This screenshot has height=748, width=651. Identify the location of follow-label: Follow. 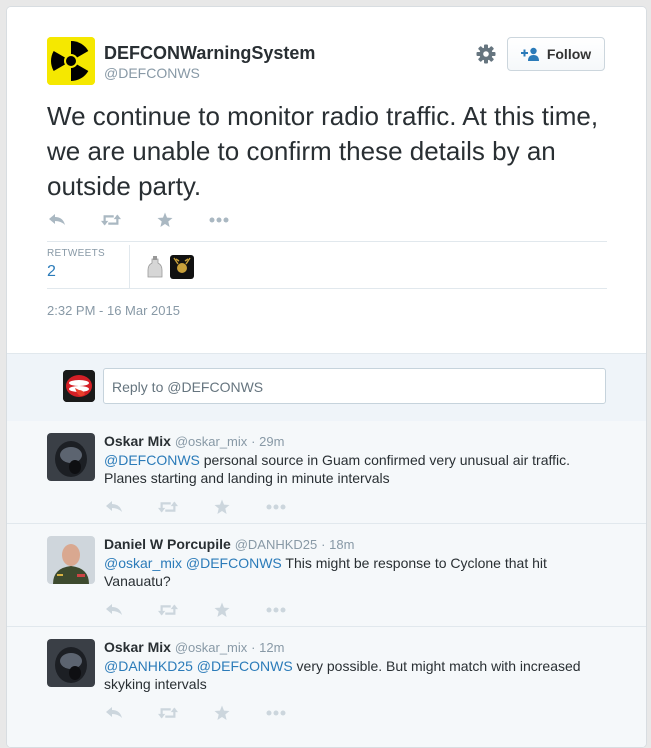
(569, 54).